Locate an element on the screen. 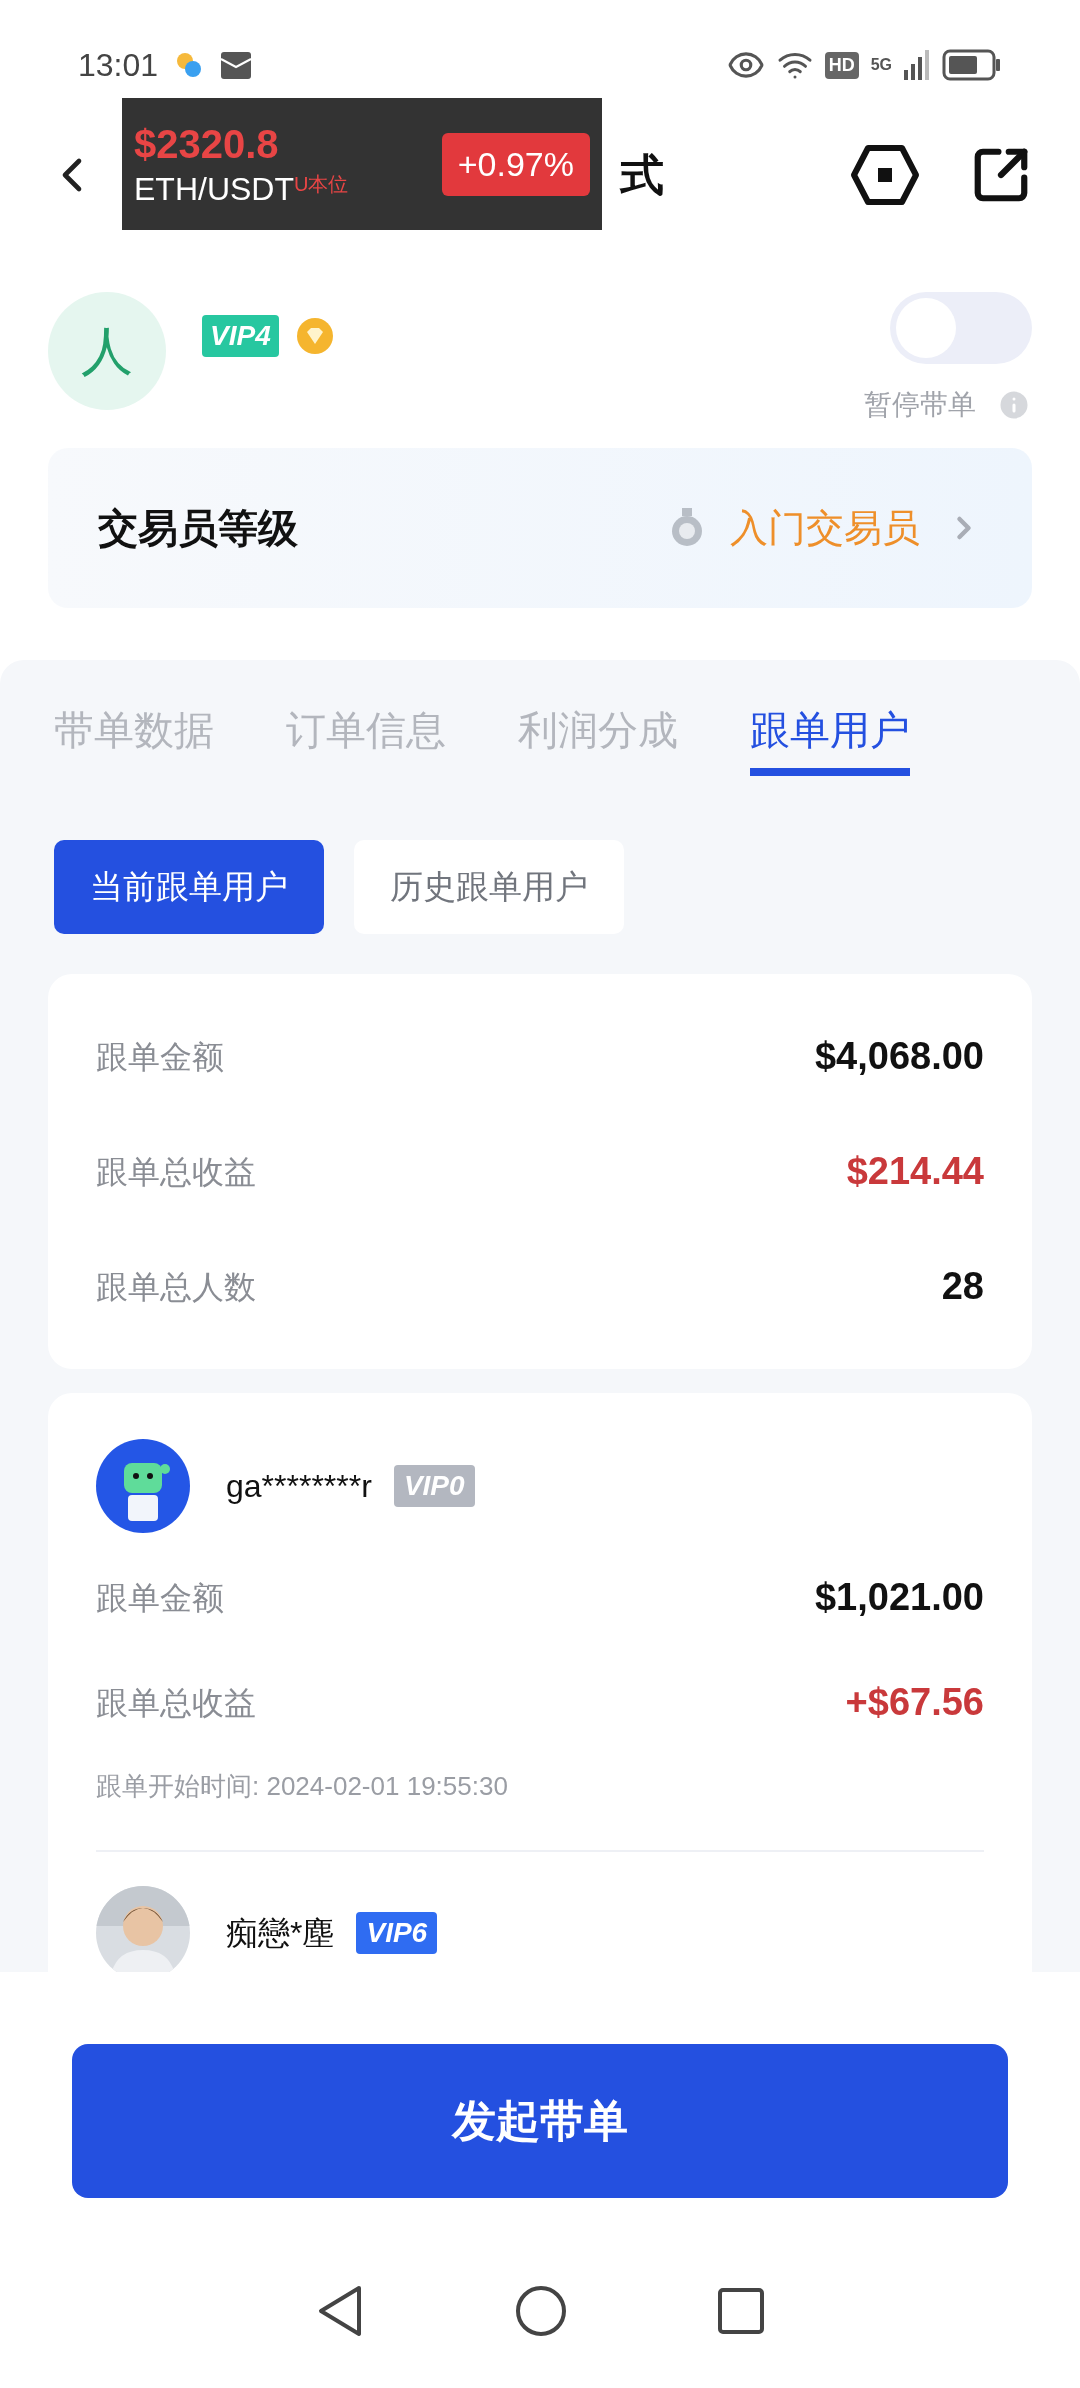  row-value: +$67.56 is located at coordinates (914, 1702).